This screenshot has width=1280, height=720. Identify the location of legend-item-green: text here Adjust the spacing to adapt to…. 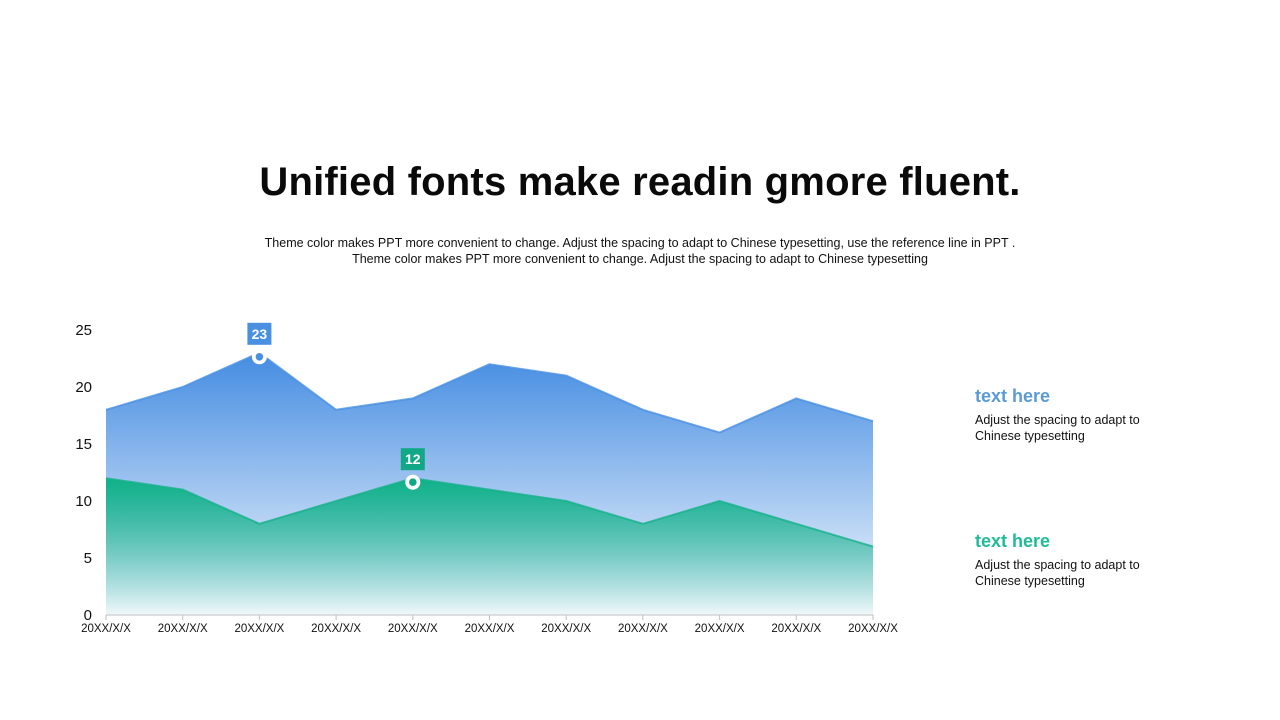
(1095, 560).